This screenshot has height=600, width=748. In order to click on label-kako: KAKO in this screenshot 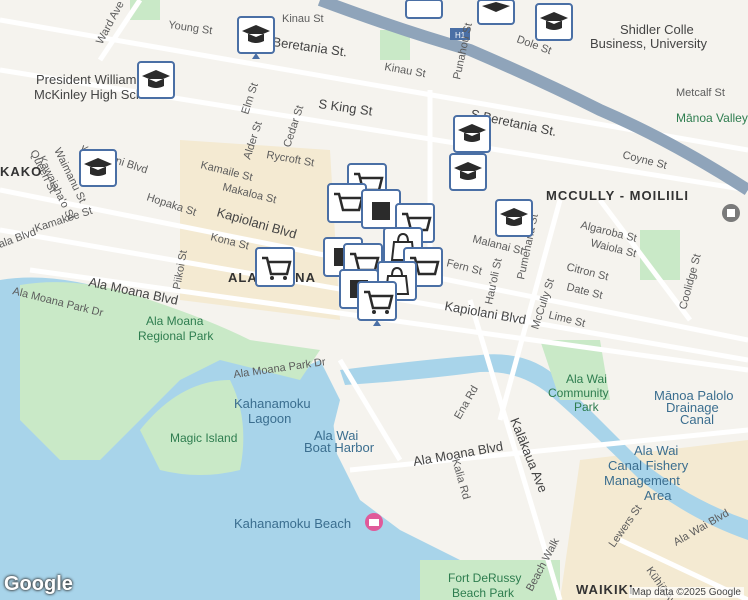, I will do `click(21, 171)`.